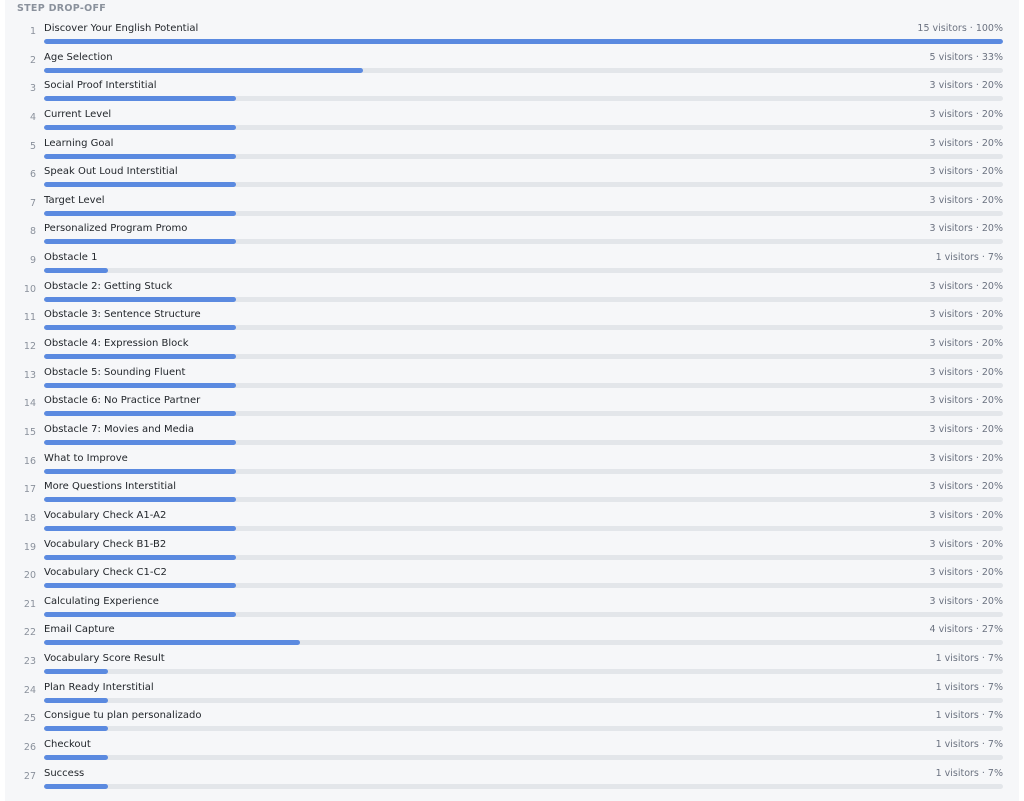  I want to click on step-label: Obstacle 4: Expression Block, so click(116, 344).